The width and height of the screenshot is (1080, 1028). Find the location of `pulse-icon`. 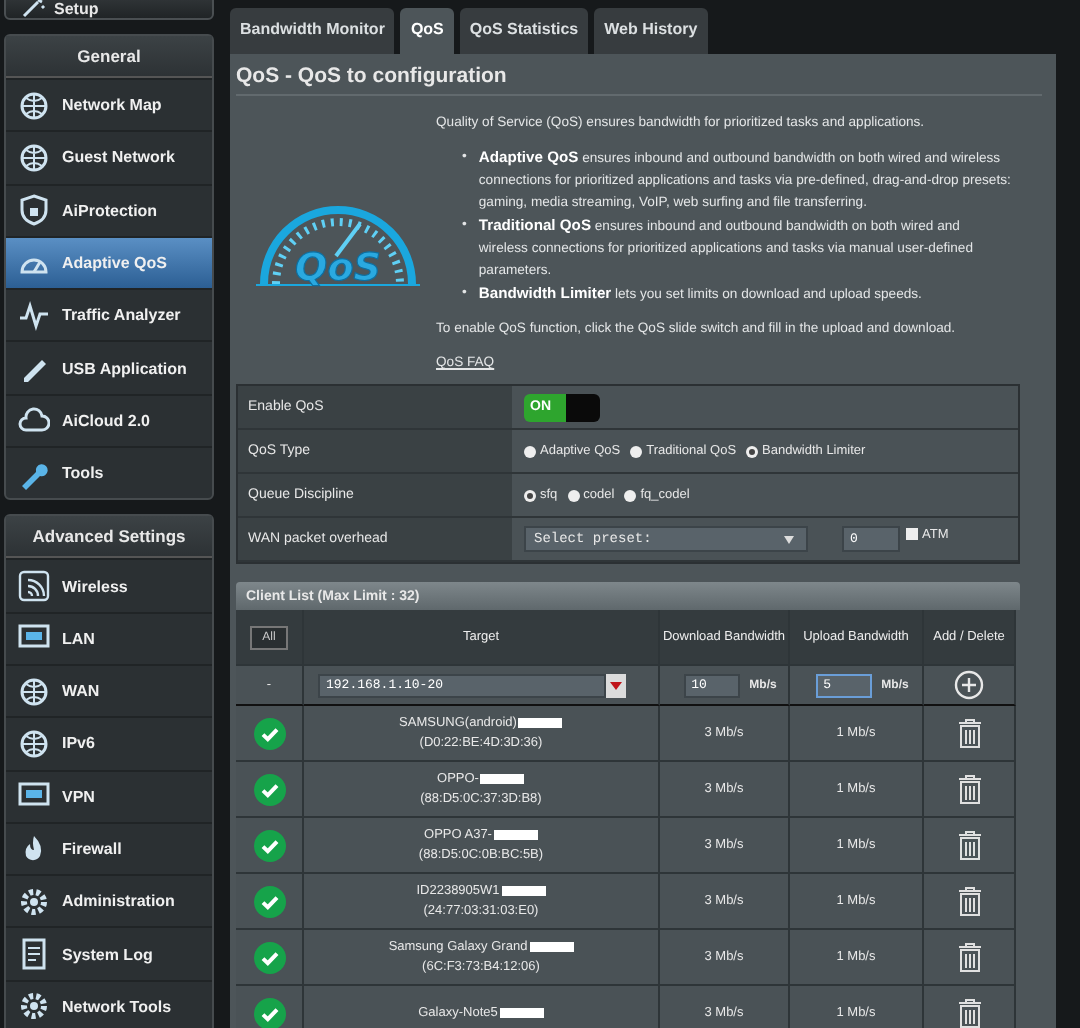

pulse-icon is located at coordinates (34, 315).